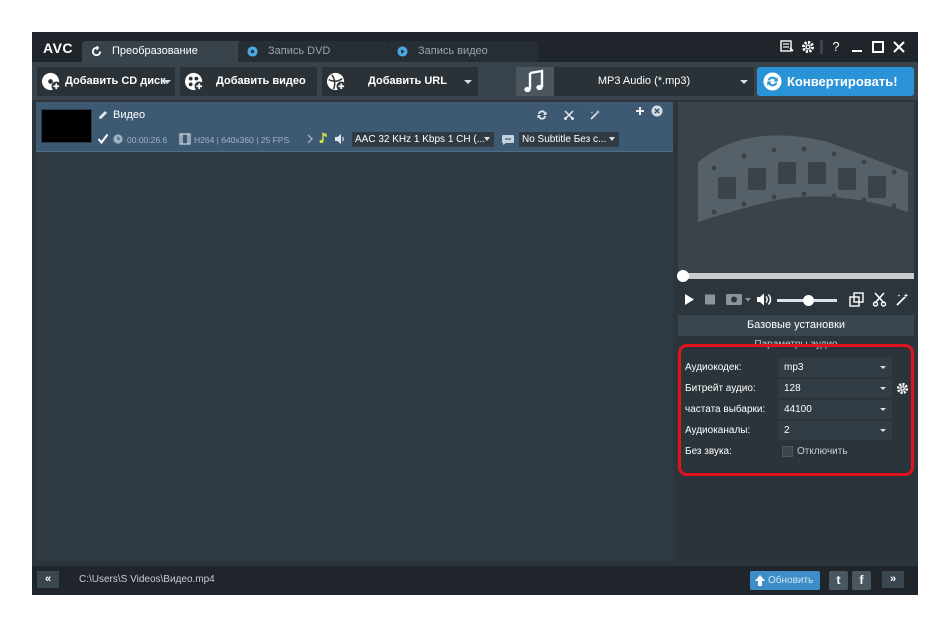  What do you see at coordinates (261, 81) in the screenshot?
I see `add-video-label: Добавить видео` at bounding box center [261, 81].